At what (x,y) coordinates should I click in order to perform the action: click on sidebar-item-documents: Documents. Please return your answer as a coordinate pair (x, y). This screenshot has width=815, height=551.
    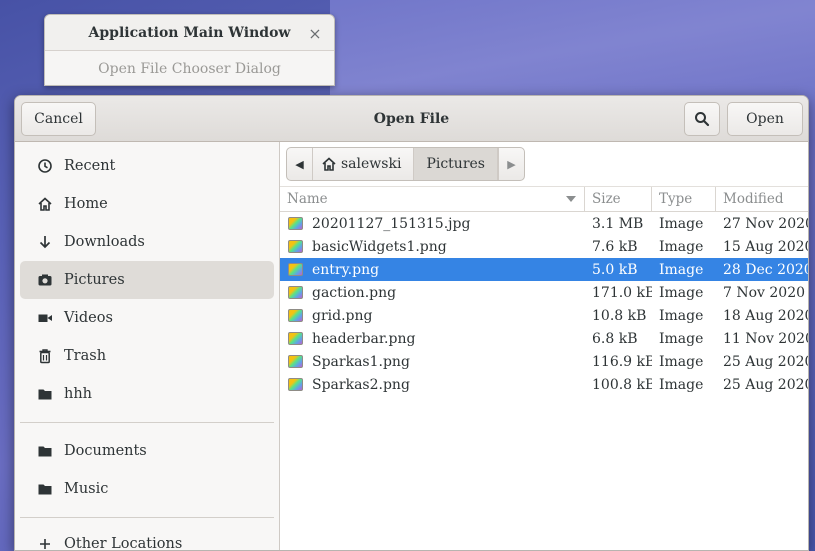
    Looking at the image, I should click on (147, 451).